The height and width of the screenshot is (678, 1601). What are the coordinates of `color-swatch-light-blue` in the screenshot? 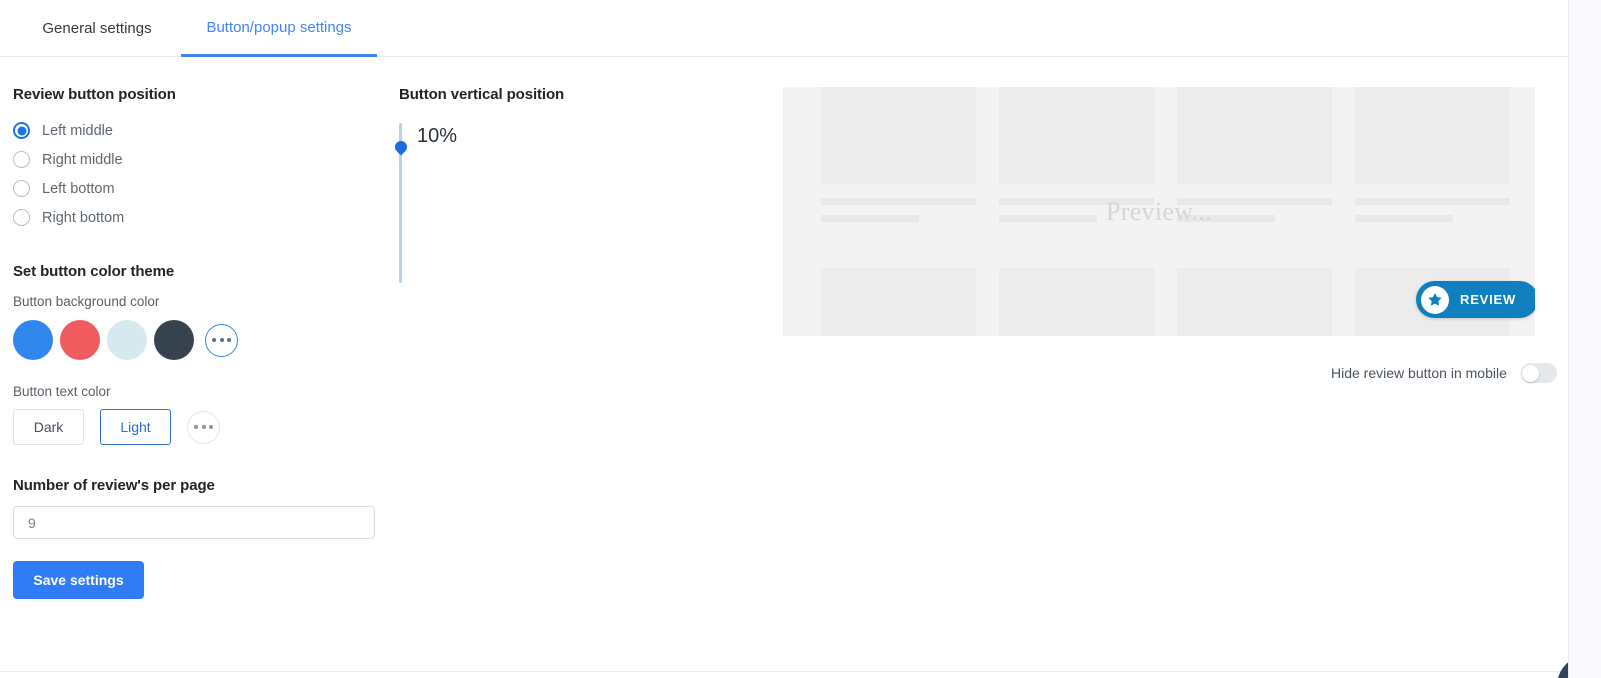 It's located at (127, 340).